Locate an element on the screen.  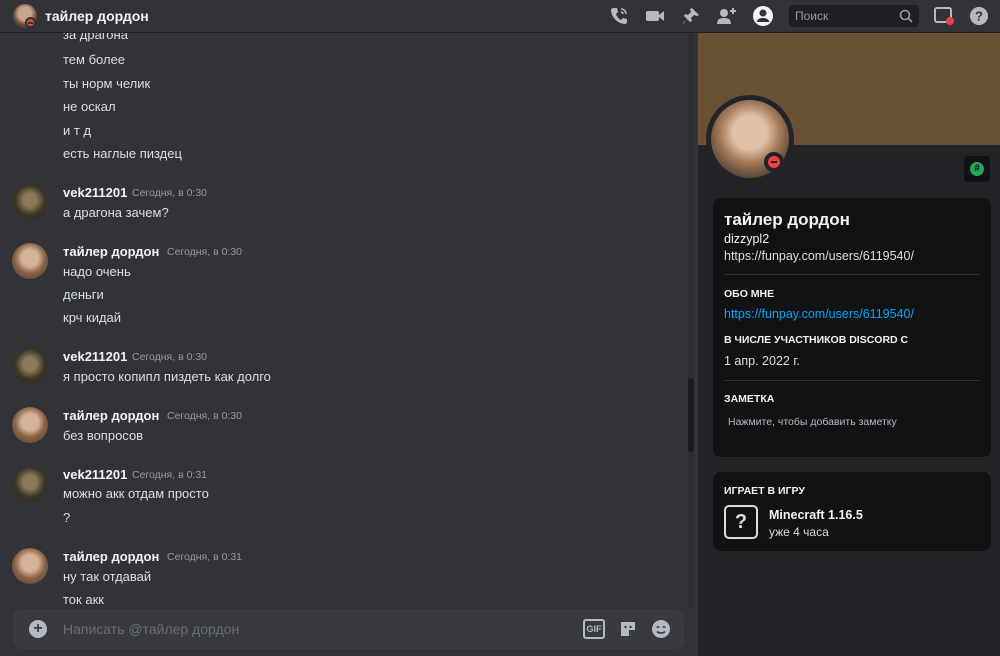
profile-display-name: тайлер дордон is located at coordinates (787, 219).